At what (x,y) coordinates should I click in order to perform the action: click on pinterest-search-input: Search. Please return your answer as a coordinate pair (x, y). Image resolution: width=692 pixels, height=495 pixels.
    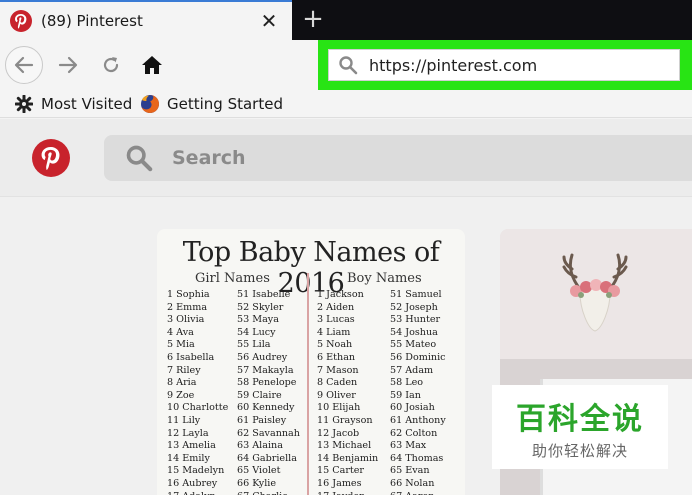
    Looking at the image, I should click on (398, 158).